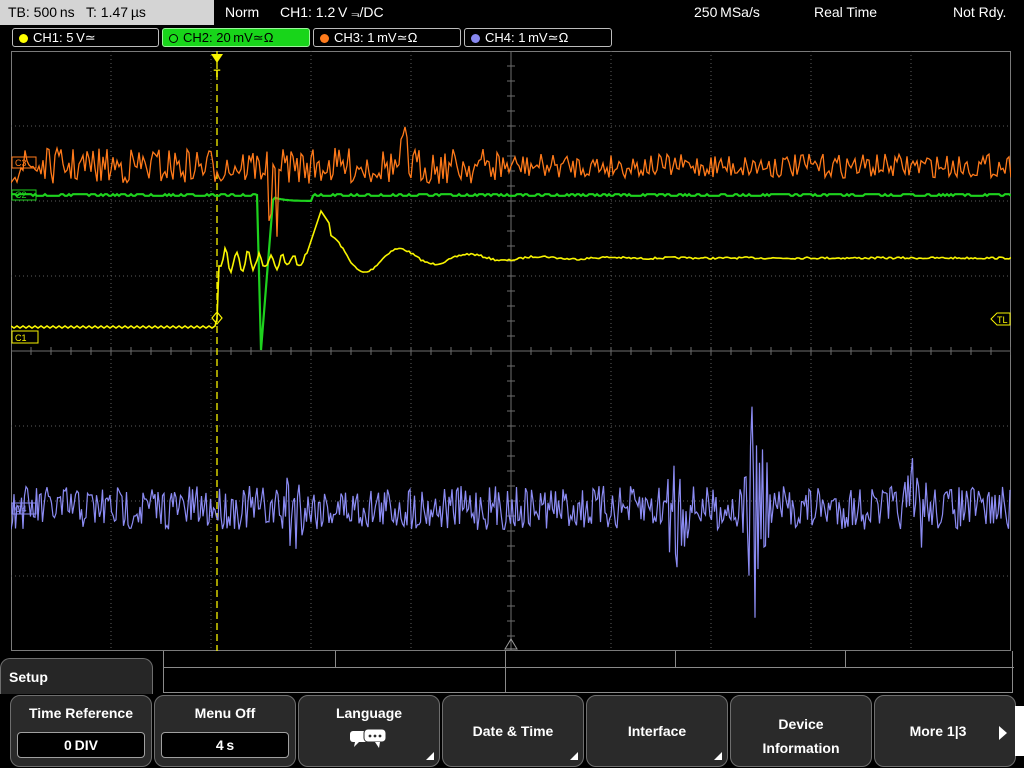 This screenshot has width=1024, height=768. I want to click on menu-off-softkey: Menu Off 4 s, so click(225, 731).